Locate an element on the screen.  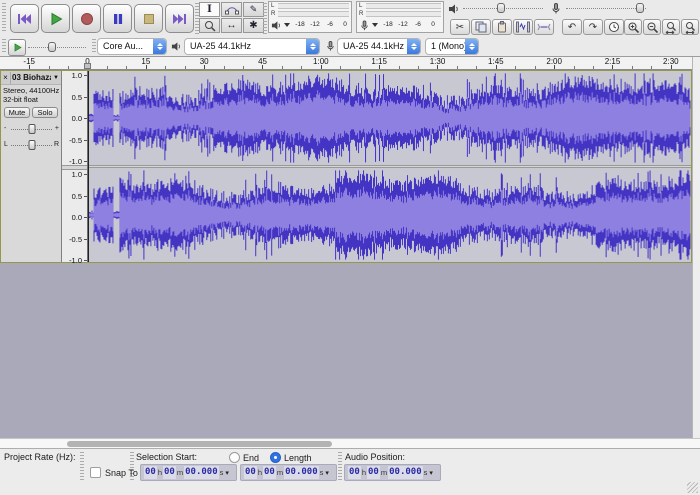
rewind-button is located at coordinates (24, 18).